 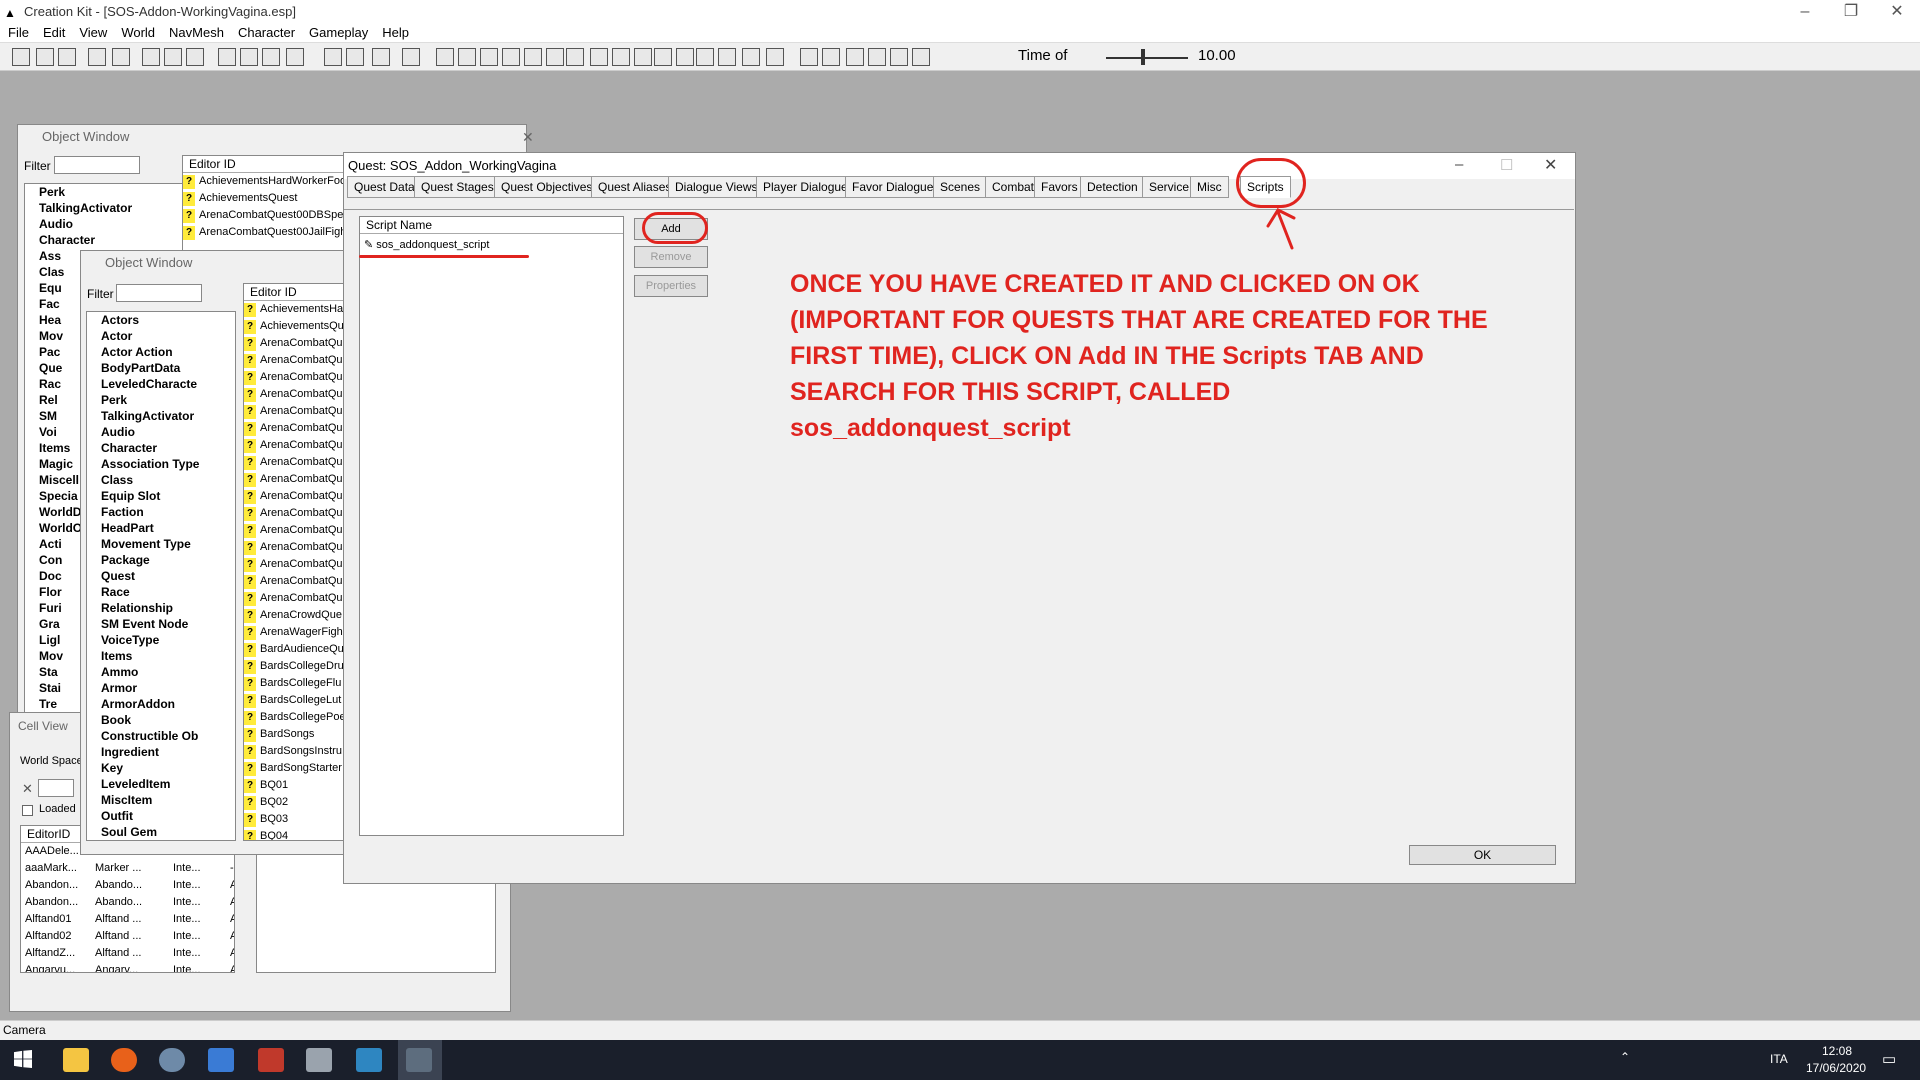 What do you see at coordinates (196, 32) in the screenshot?
I see `menu-navmesh: NavMesh` at bounding box center [196, 32].